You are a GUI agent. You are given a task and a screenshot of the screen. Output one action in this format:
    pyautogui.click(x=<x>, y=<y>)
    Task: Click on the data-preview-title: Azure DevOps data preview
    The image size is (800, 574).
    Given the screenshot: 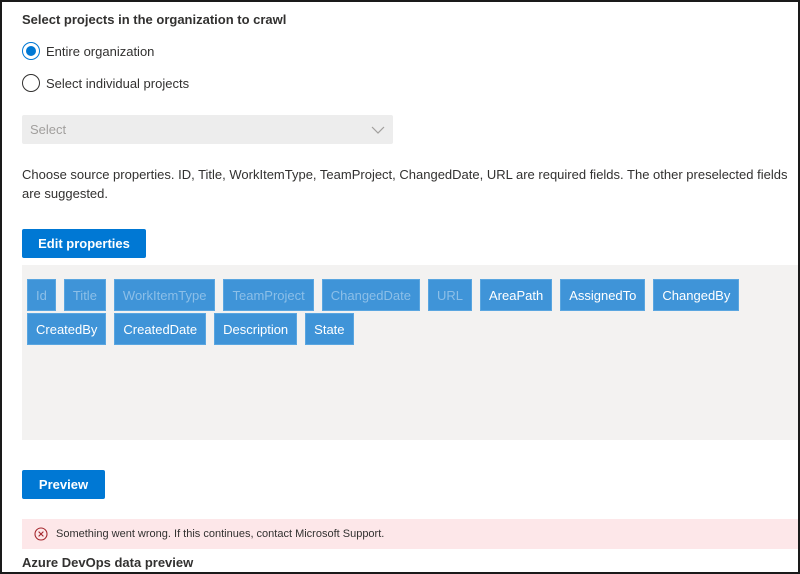 What is the action you would take?
    pyautogui.click(x=108, y=562)
    